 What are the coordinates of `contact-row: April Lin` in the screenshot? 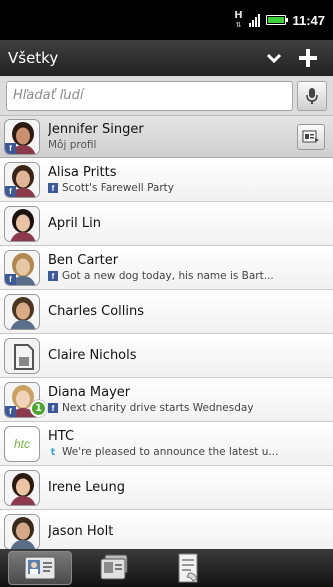 It's located at (166, 224).